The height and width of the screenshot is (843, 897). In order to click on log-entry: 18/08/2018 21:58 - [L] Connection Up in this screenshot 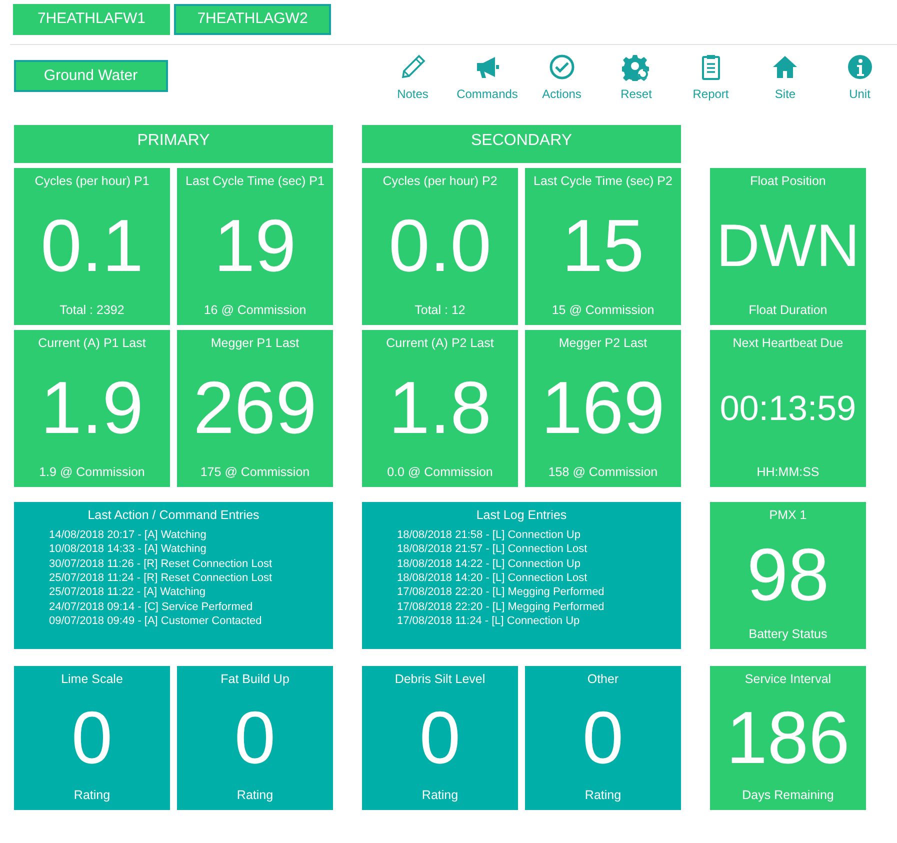, I will do `click(489, 535)`.